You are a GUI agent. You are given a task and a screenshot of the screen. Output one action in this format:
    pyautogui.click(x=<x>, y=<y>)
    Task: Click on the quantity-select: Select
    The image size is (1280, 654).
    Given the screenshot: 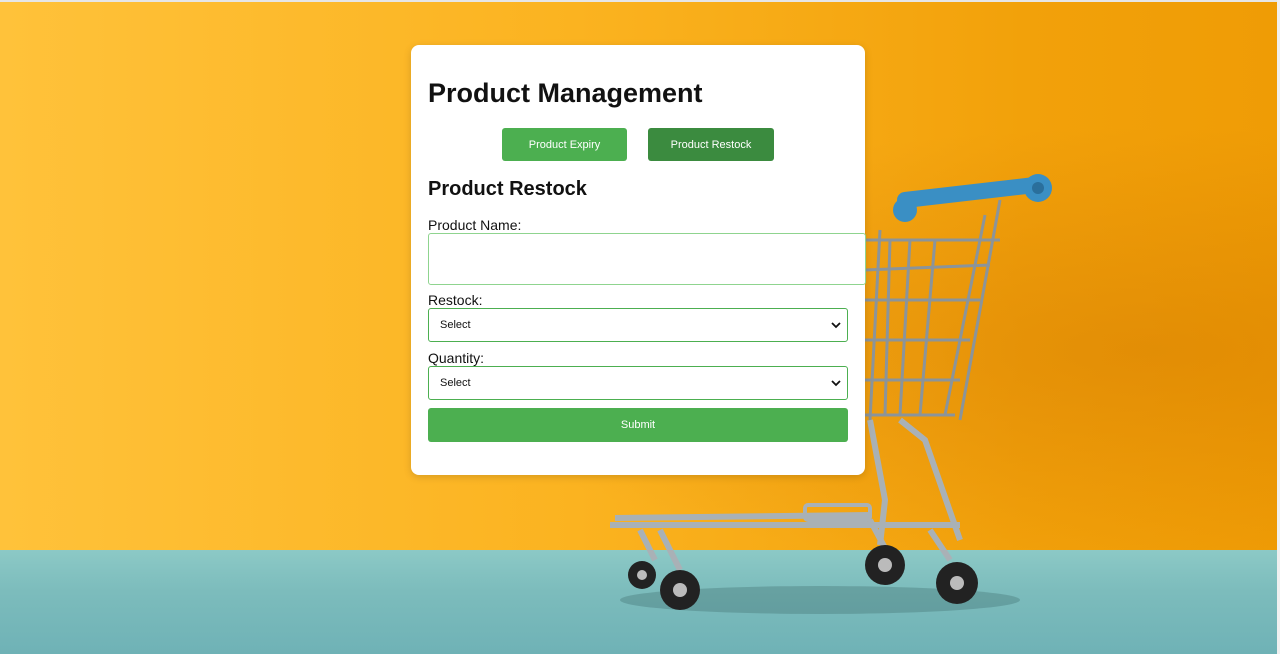 What is the action you would take?
    pyautogui.click(x=638, y=383)
    